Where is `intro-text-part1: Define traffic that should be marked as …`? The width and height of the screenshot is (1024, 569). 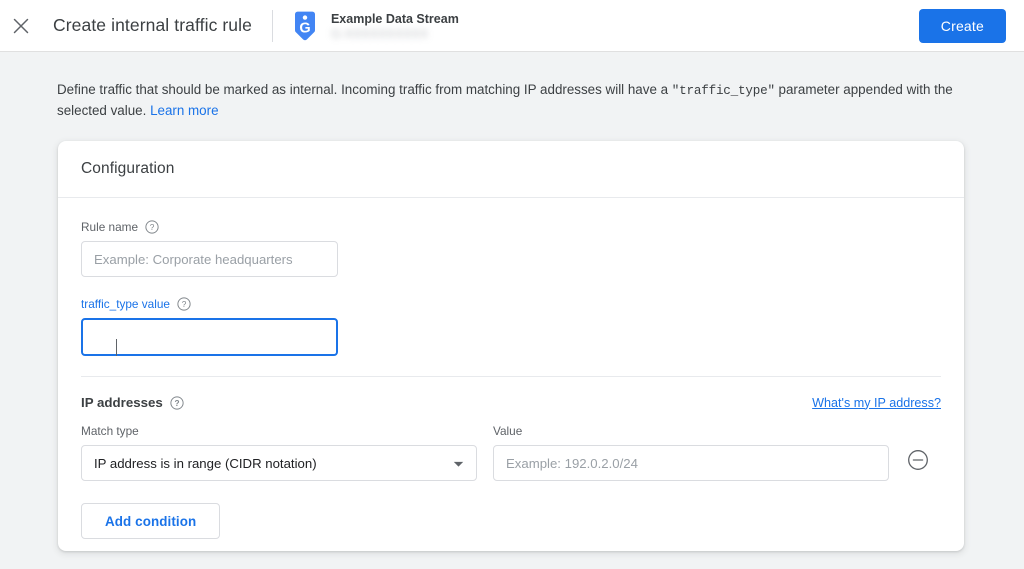 intro-text-part1: Define traffic that should be marked as … is located at coordinates (364, 89).